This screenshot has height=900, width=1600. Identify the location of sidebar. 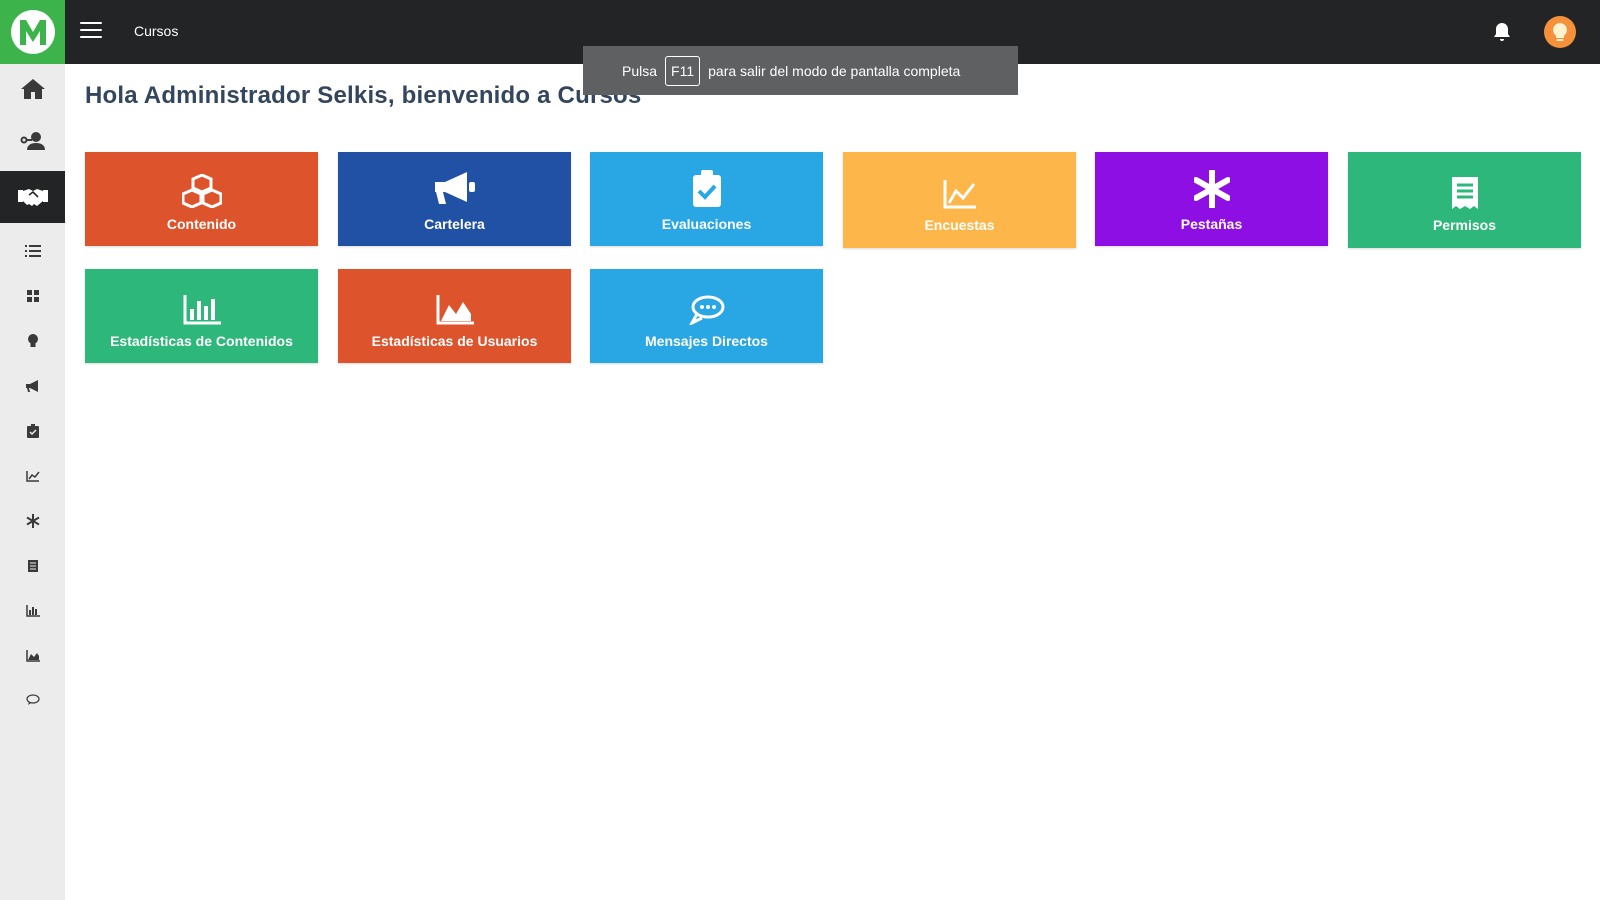
(32, 482).